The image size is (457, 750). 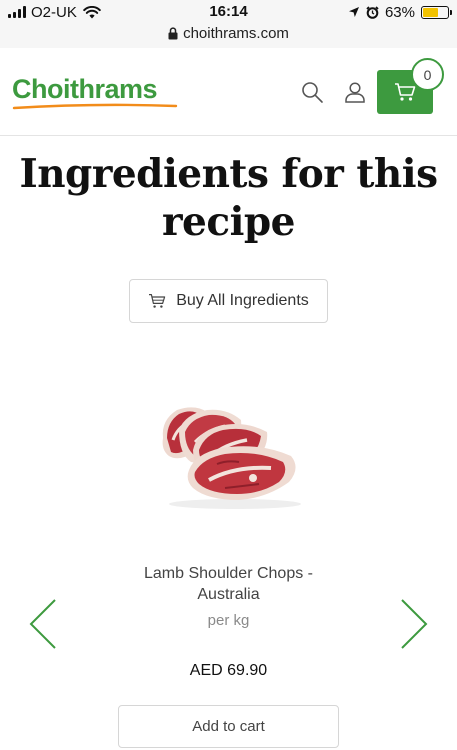 What do you see at coordinates (228, 573) in the screenshot?
I see `product-name-line-1: Lamb Shoulder Chops -` at bounding box center [228, 573].